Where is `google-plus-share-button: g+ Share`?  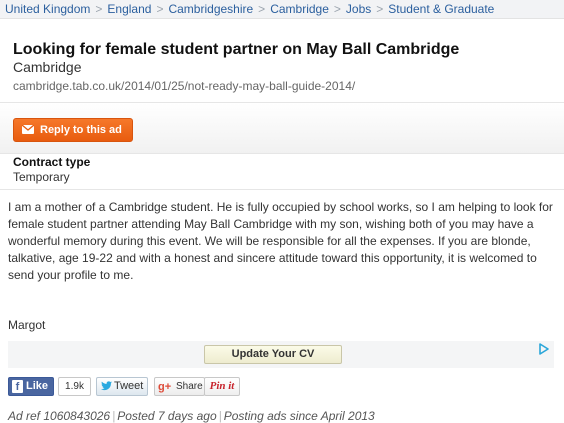 google-plus-share-button: g+ Share is located at coordinates (179, 386).